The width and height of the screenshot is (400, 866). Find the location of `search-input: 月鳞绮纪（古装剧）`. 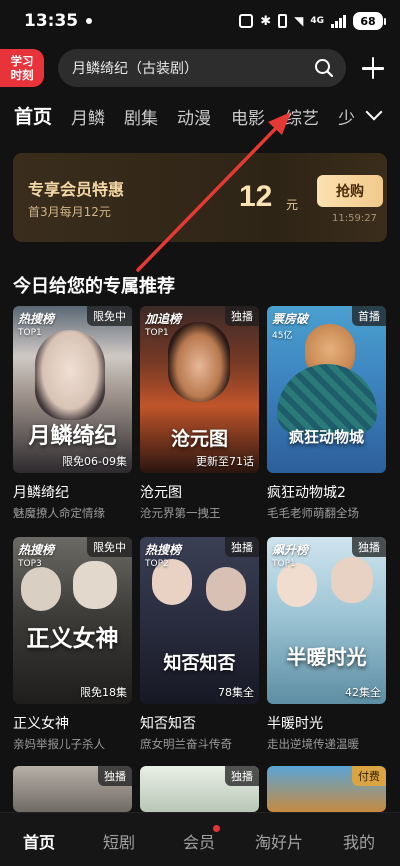

search-input: 月鳞绮纪（古装剧） is located at coordinates (202, 68).